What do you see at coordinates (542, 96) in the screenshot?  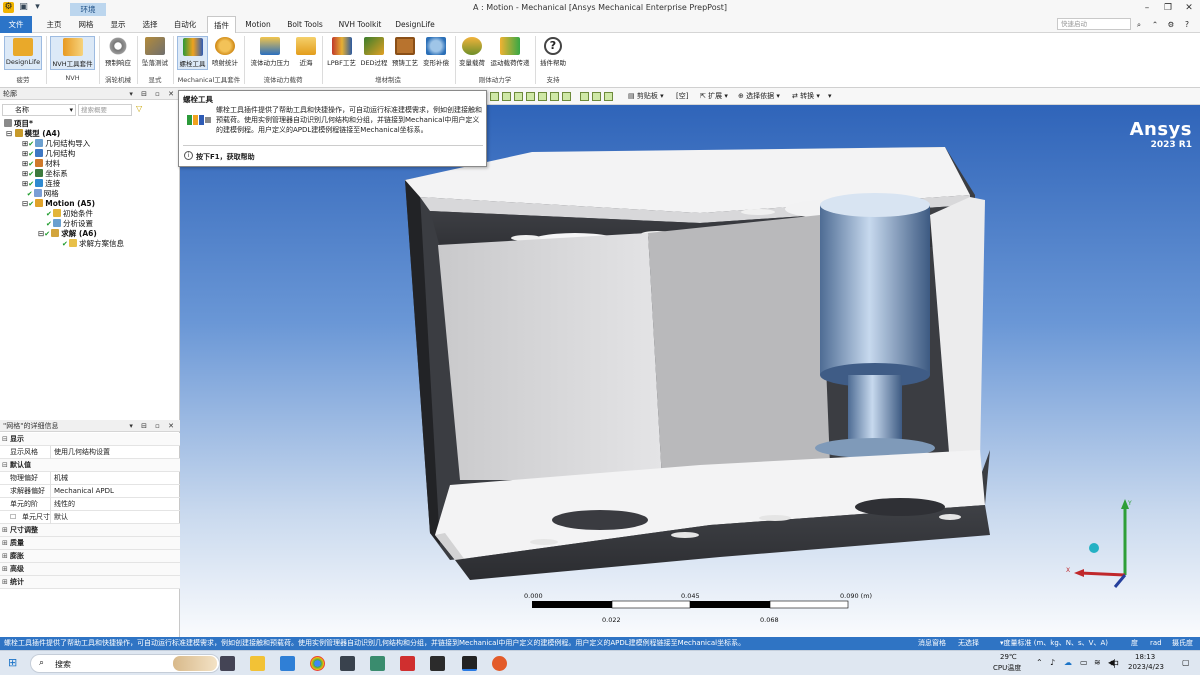 I see `select-node-icon` at bounding box center [542, 96].